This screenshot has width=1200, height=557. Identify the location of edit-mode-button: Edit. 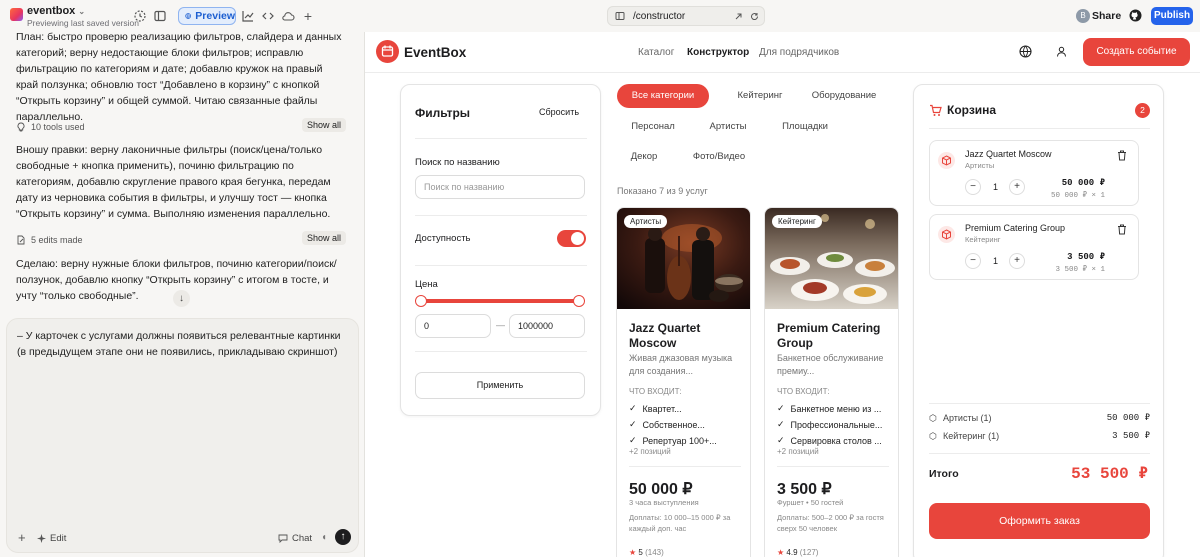
(51, 538).